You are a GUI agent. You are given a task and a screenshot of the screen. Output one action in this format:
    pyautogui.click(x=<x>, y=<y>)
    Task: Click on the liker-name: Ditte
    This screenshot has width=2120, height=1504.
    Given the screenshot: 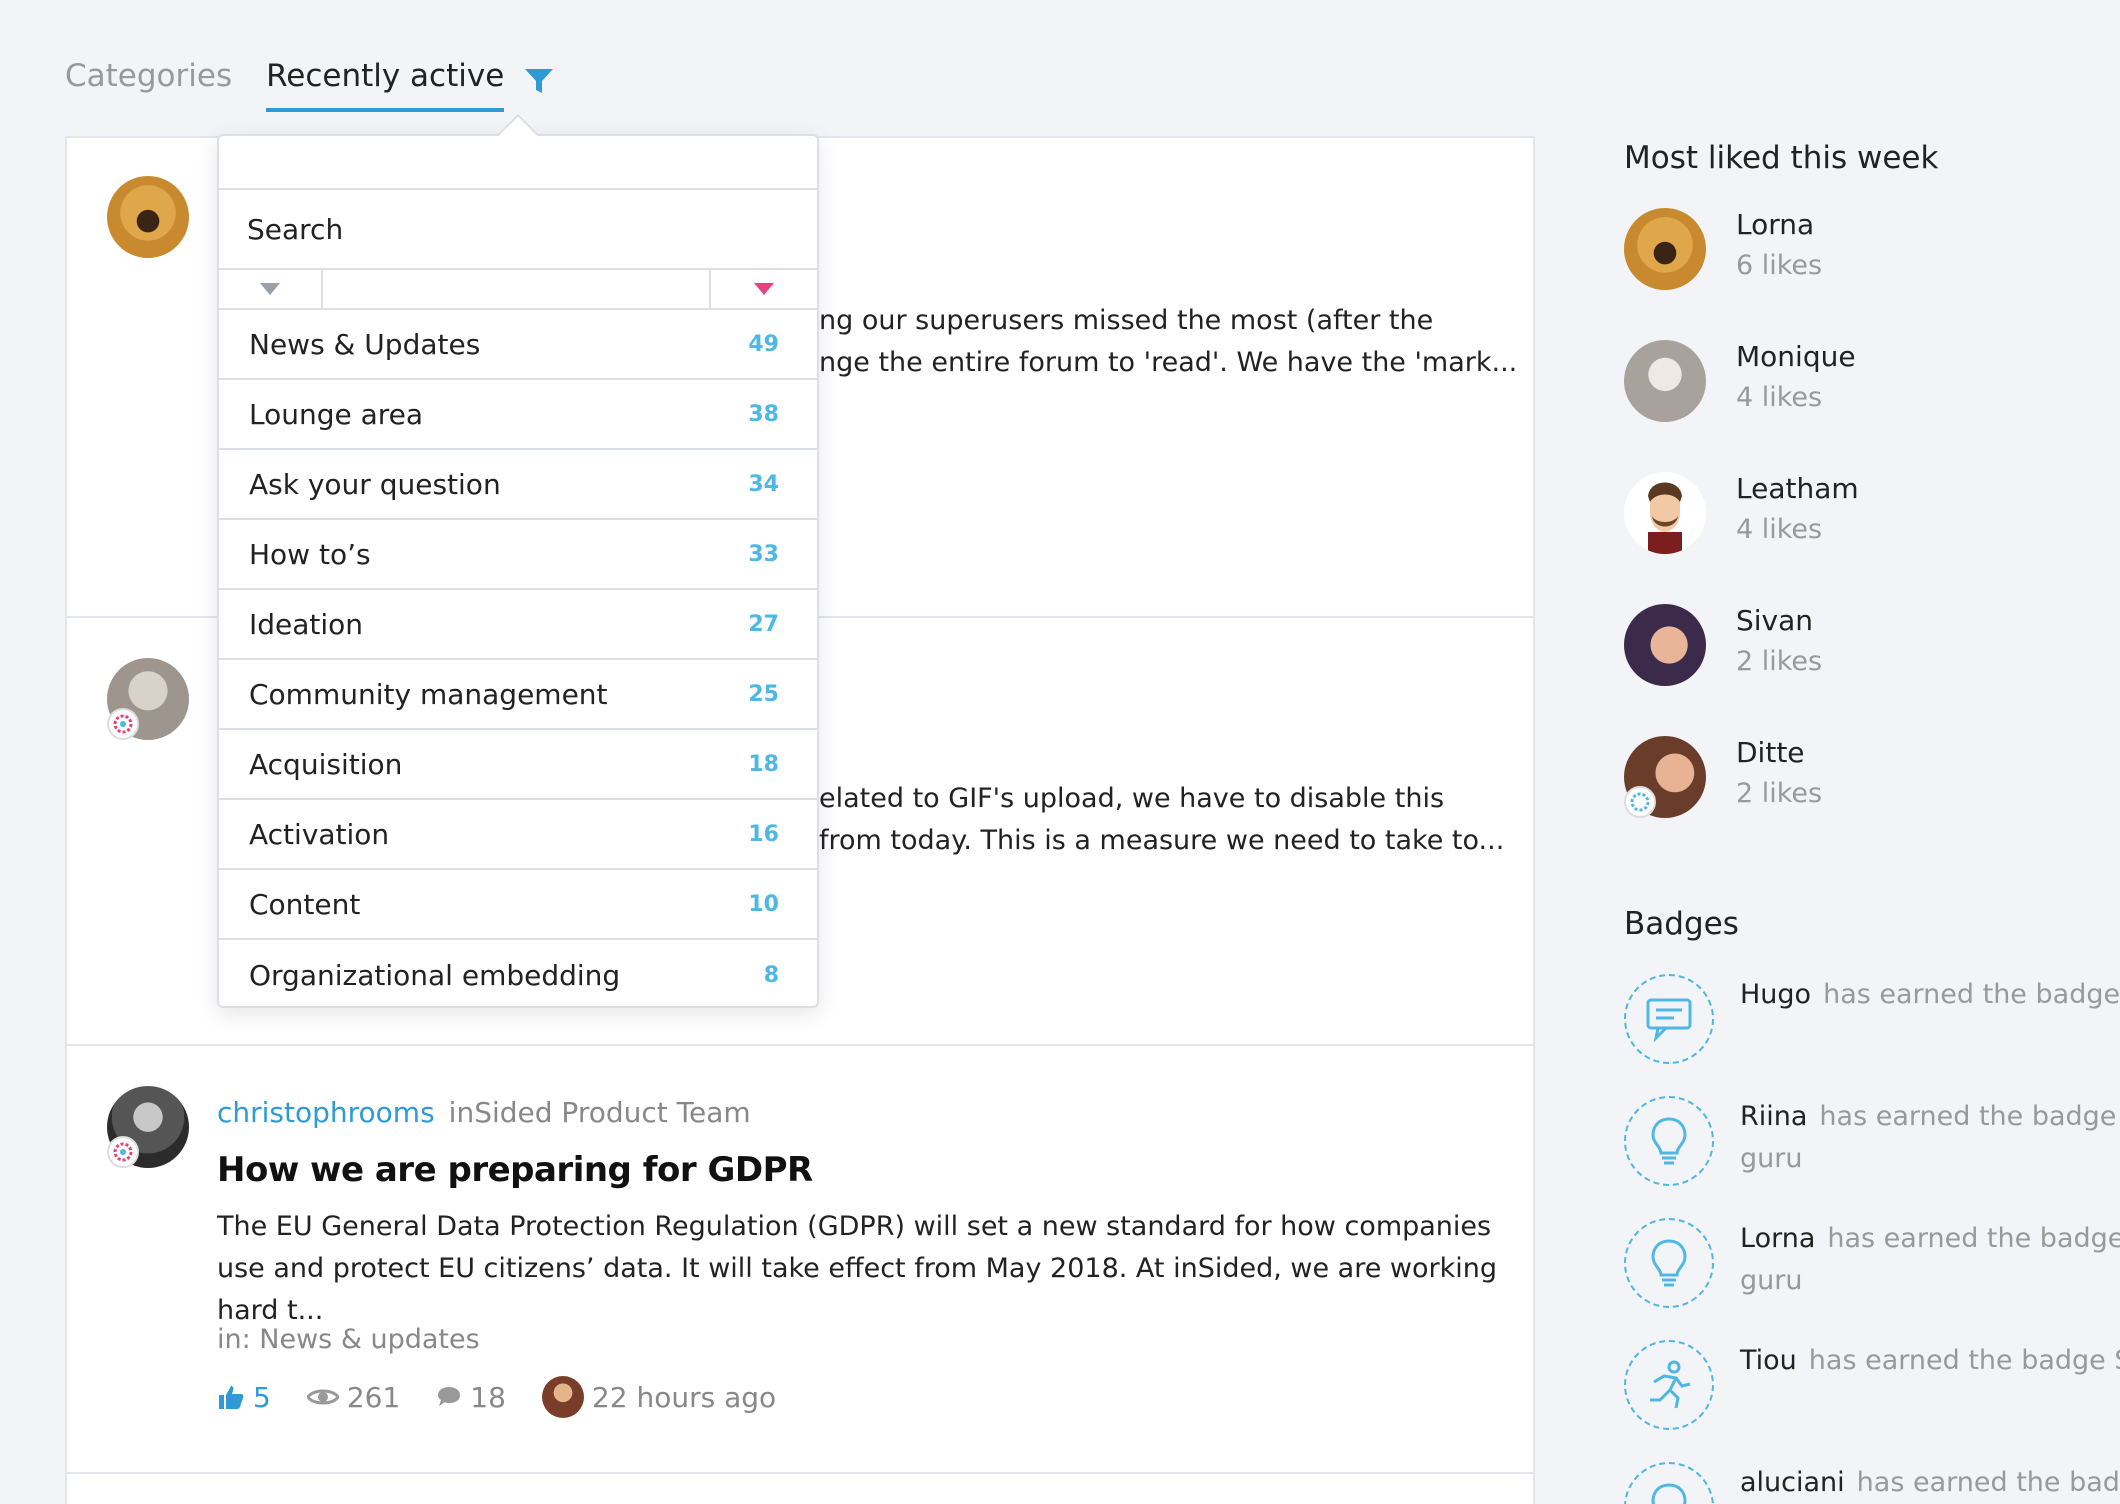 What is the action you would take?
    pyautogui.click(x=1770, y=752)
    